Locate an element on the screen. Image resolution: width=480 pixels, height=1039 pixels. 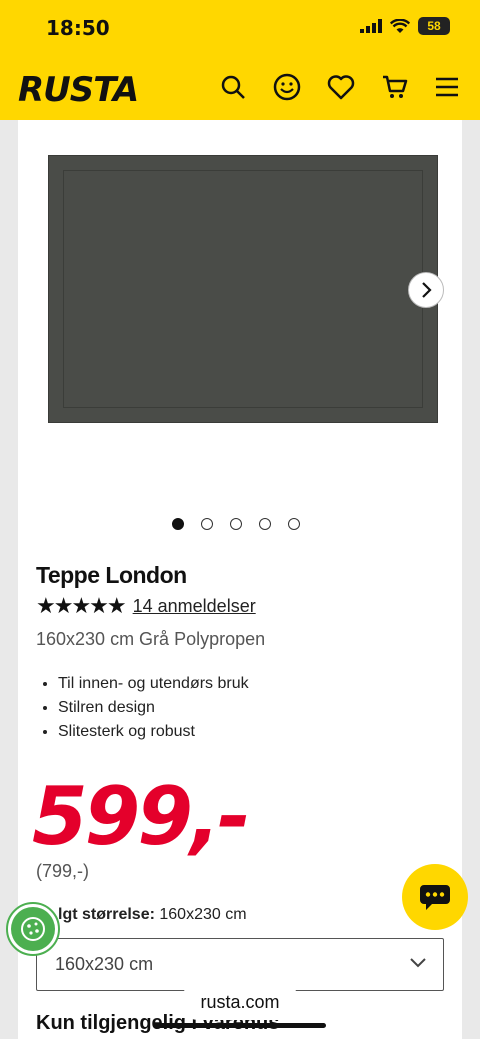
signal-icon is located at coordinates (371, 26).